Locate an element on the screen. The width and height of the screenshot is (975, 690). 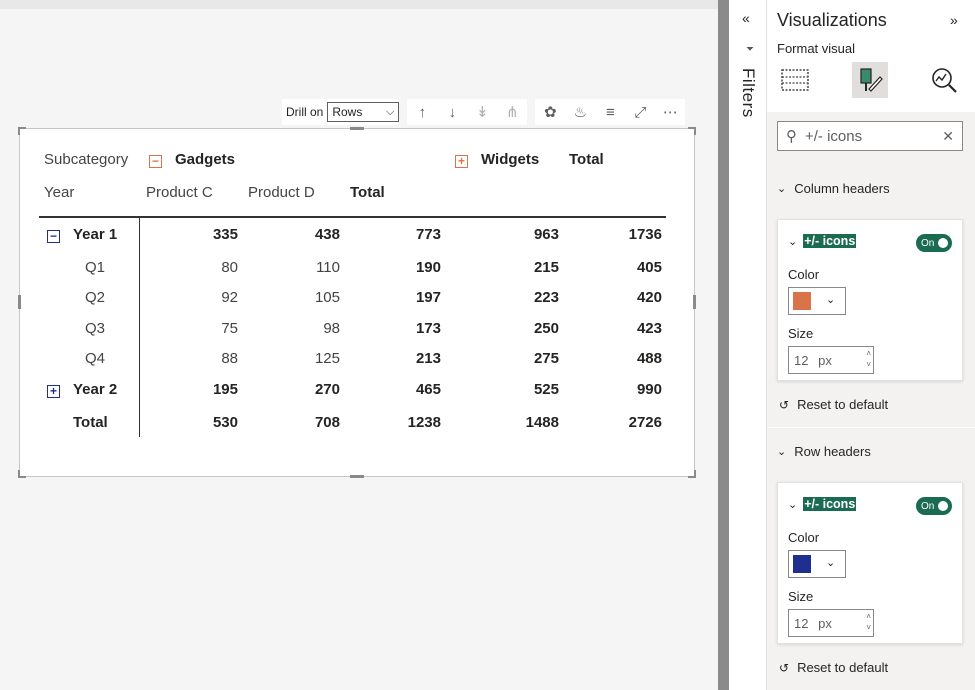
go-to-next-level-button: ↡ is located at coordinates (482, 112).